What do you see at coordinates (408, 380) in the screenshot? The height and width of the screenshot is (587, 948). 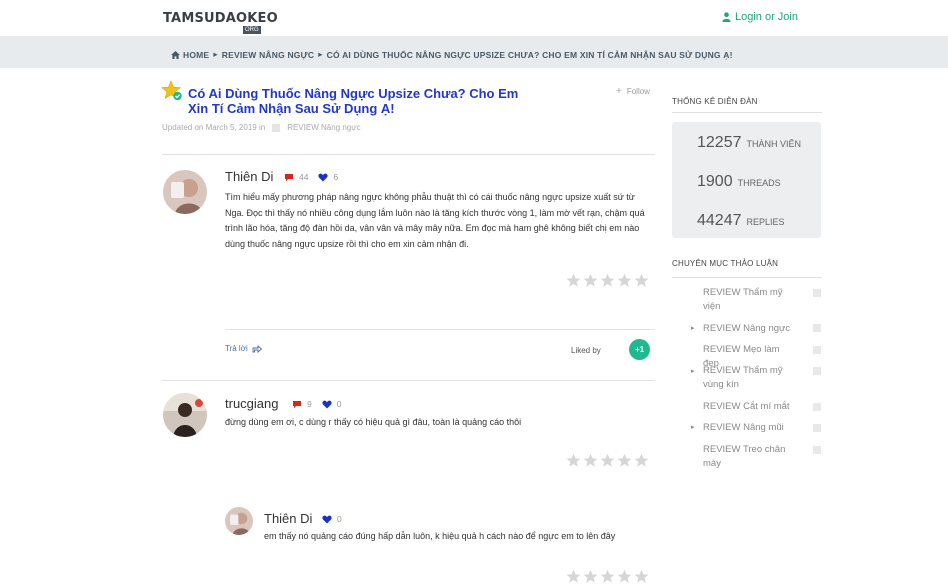 I see `post-divider` at bounding box center [408, 380].